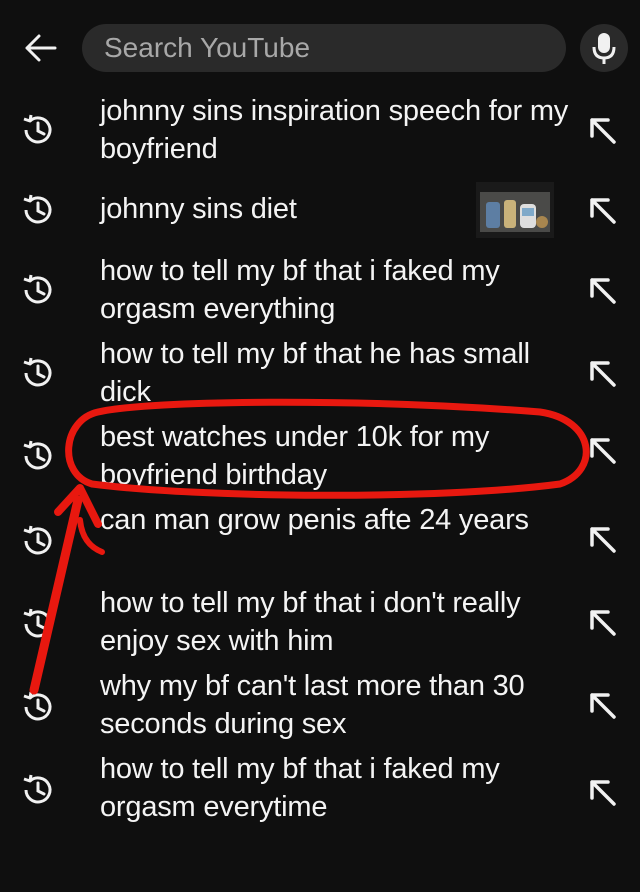 This screenshot has width=640, height=892. I want to click on suggestion-row: how to tell my bf that he has small dick, so click(320, 375).